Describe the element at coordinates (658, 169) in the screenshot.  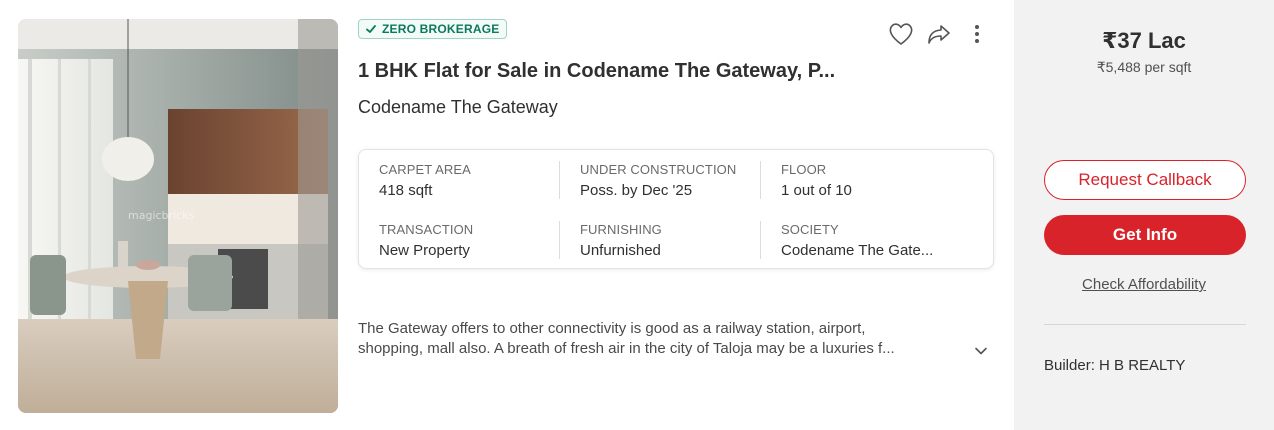
I see `summary-label: UNDER CONSTRUCTION` at that location.